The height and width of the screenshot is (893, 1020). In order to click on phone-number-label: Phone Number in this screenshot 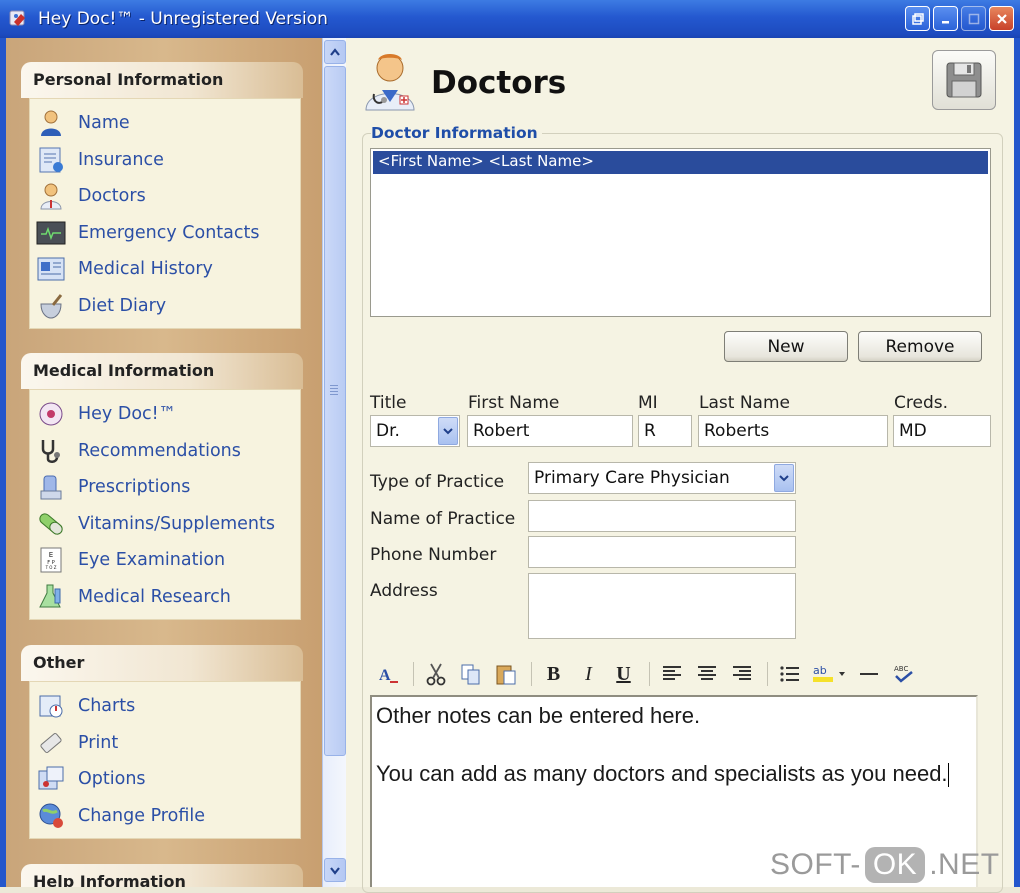, I will do `click(433, 555)`.